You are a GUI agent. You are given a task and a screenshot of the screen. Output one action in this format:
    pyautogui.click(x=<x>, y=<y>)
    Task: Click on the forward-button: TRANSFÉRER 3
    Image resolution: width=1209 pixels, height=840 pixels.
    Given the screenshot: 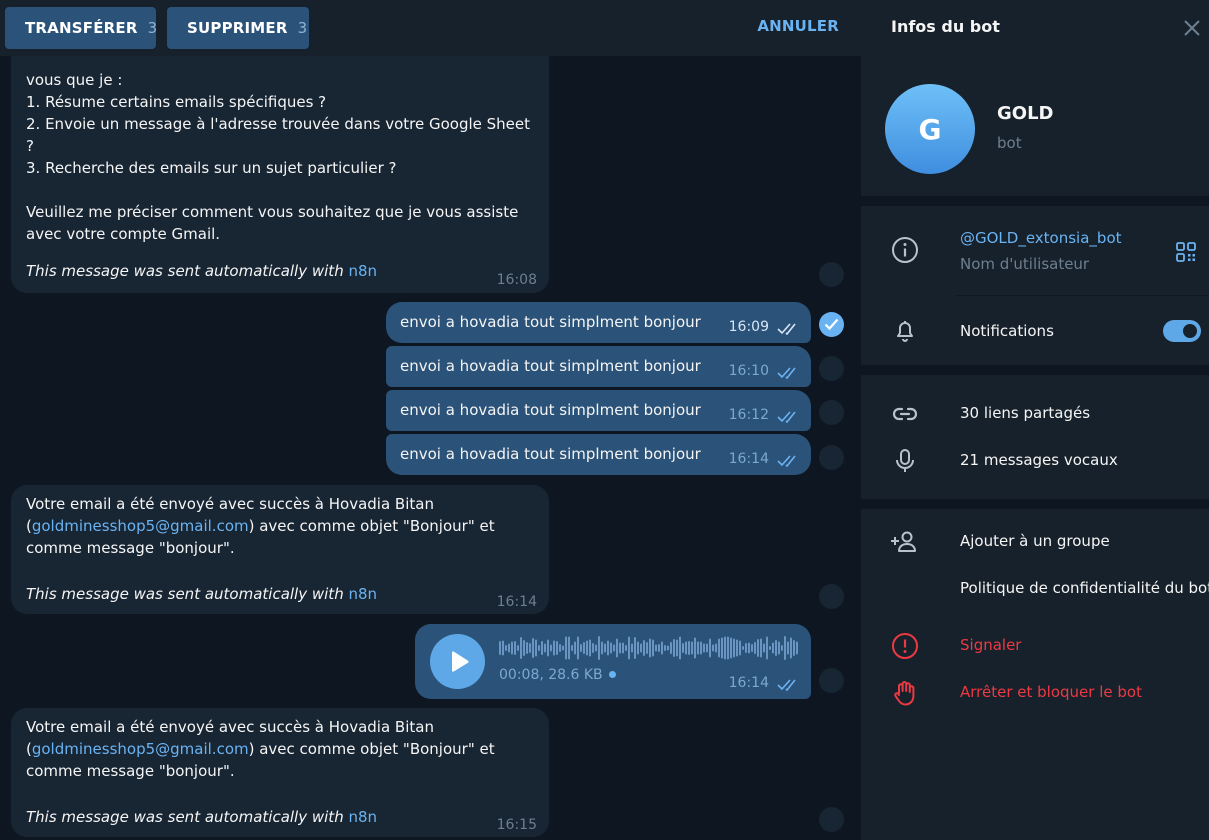 What is the action you would take?
    pyautogui.click(x=81, y=28)
    